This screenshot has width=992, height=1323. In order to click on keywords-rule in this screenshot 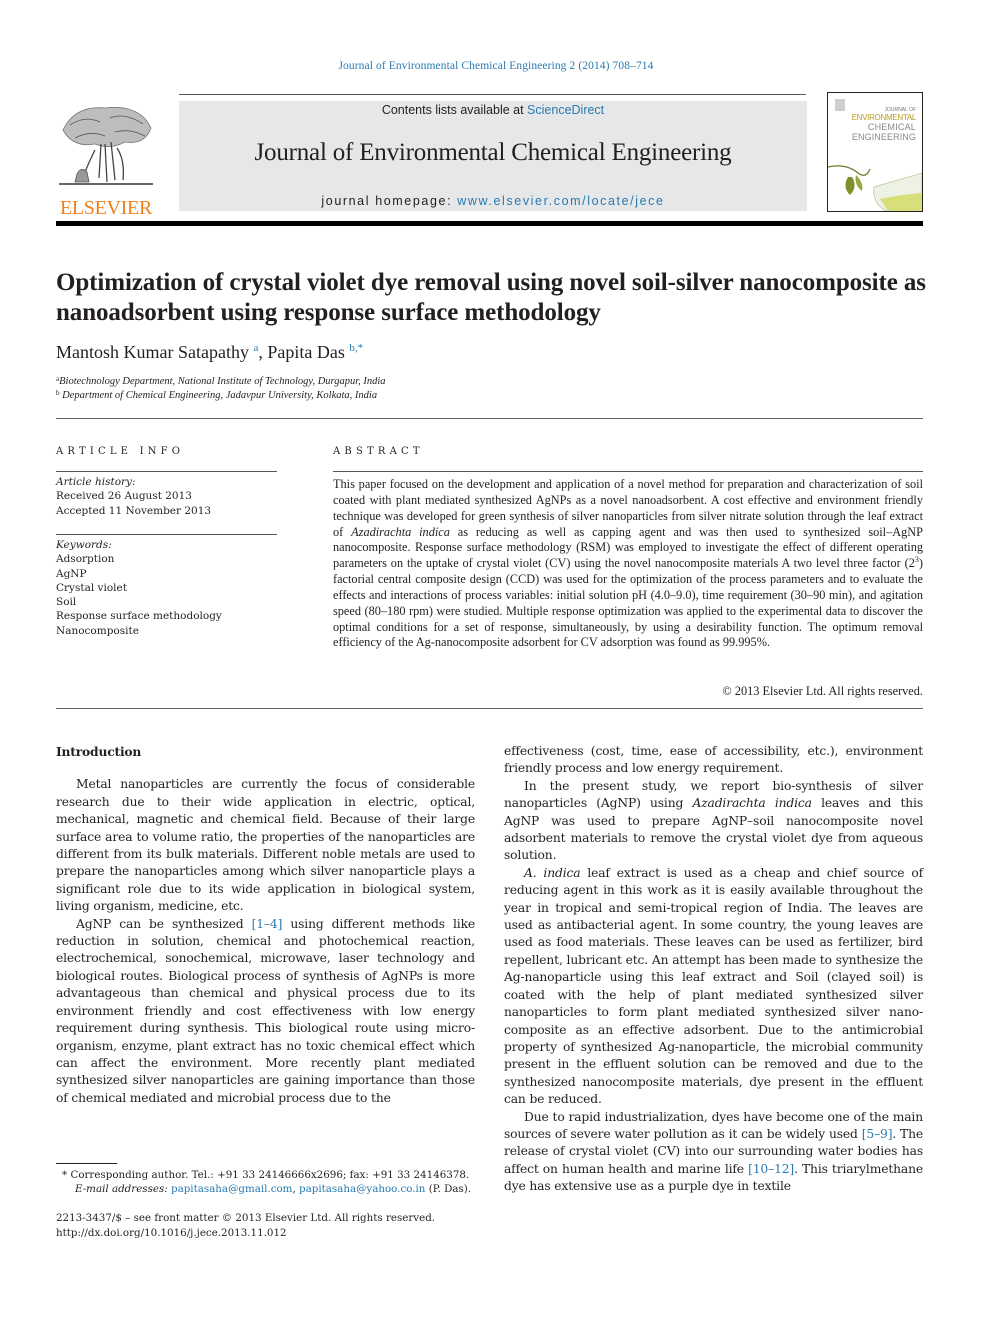, I will do `click(166, 534)`.